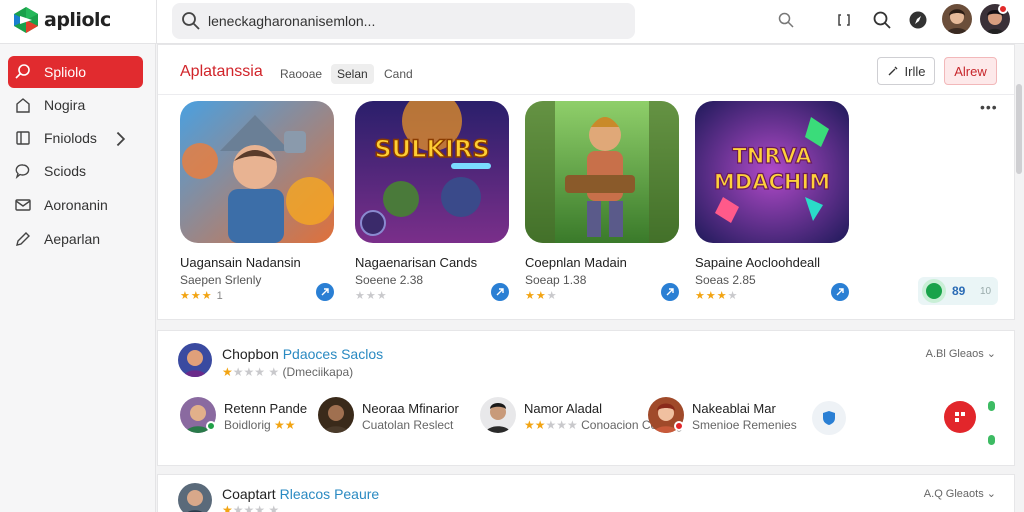  I want to click on sidebar-item-label: Aeparlan, so click(72, 239).